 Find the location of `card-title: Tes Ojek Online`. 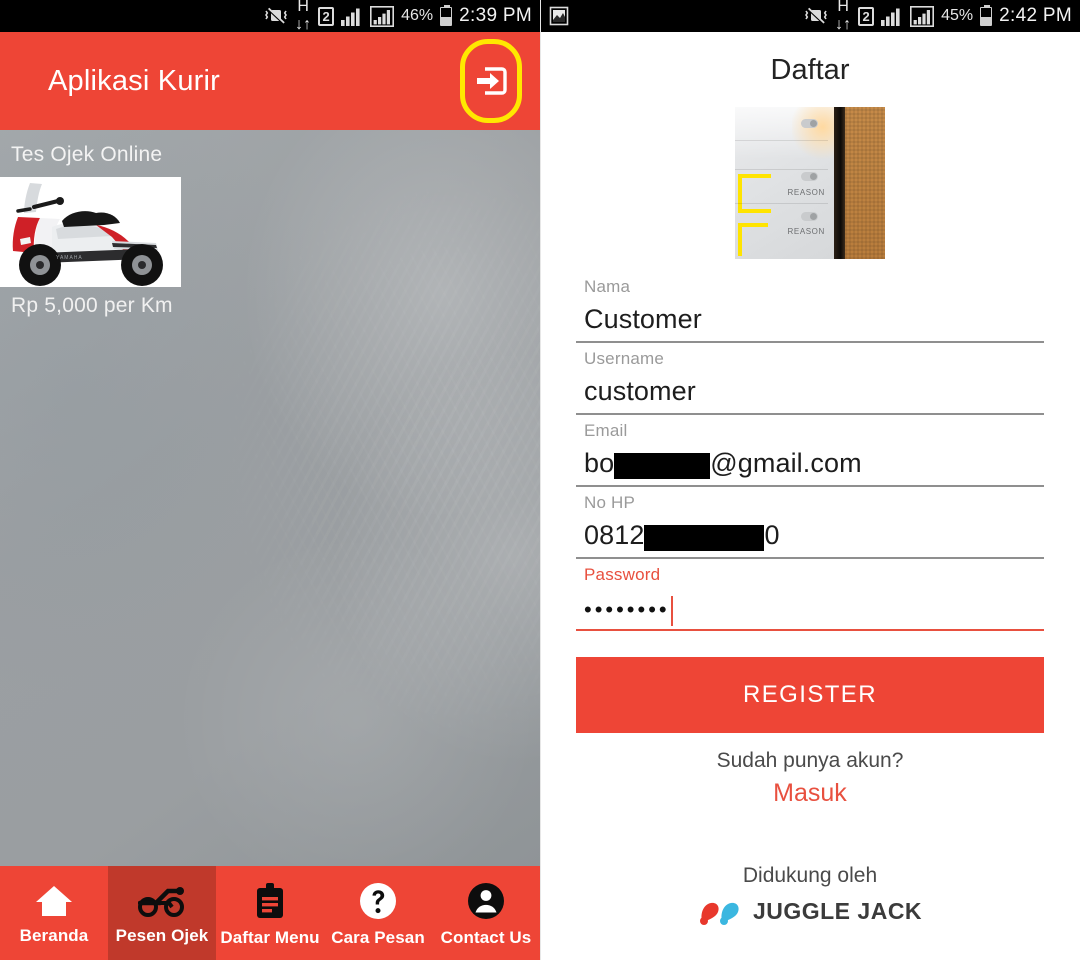

card-title: Tes Ojek Online is located at coordinates (87, 154).